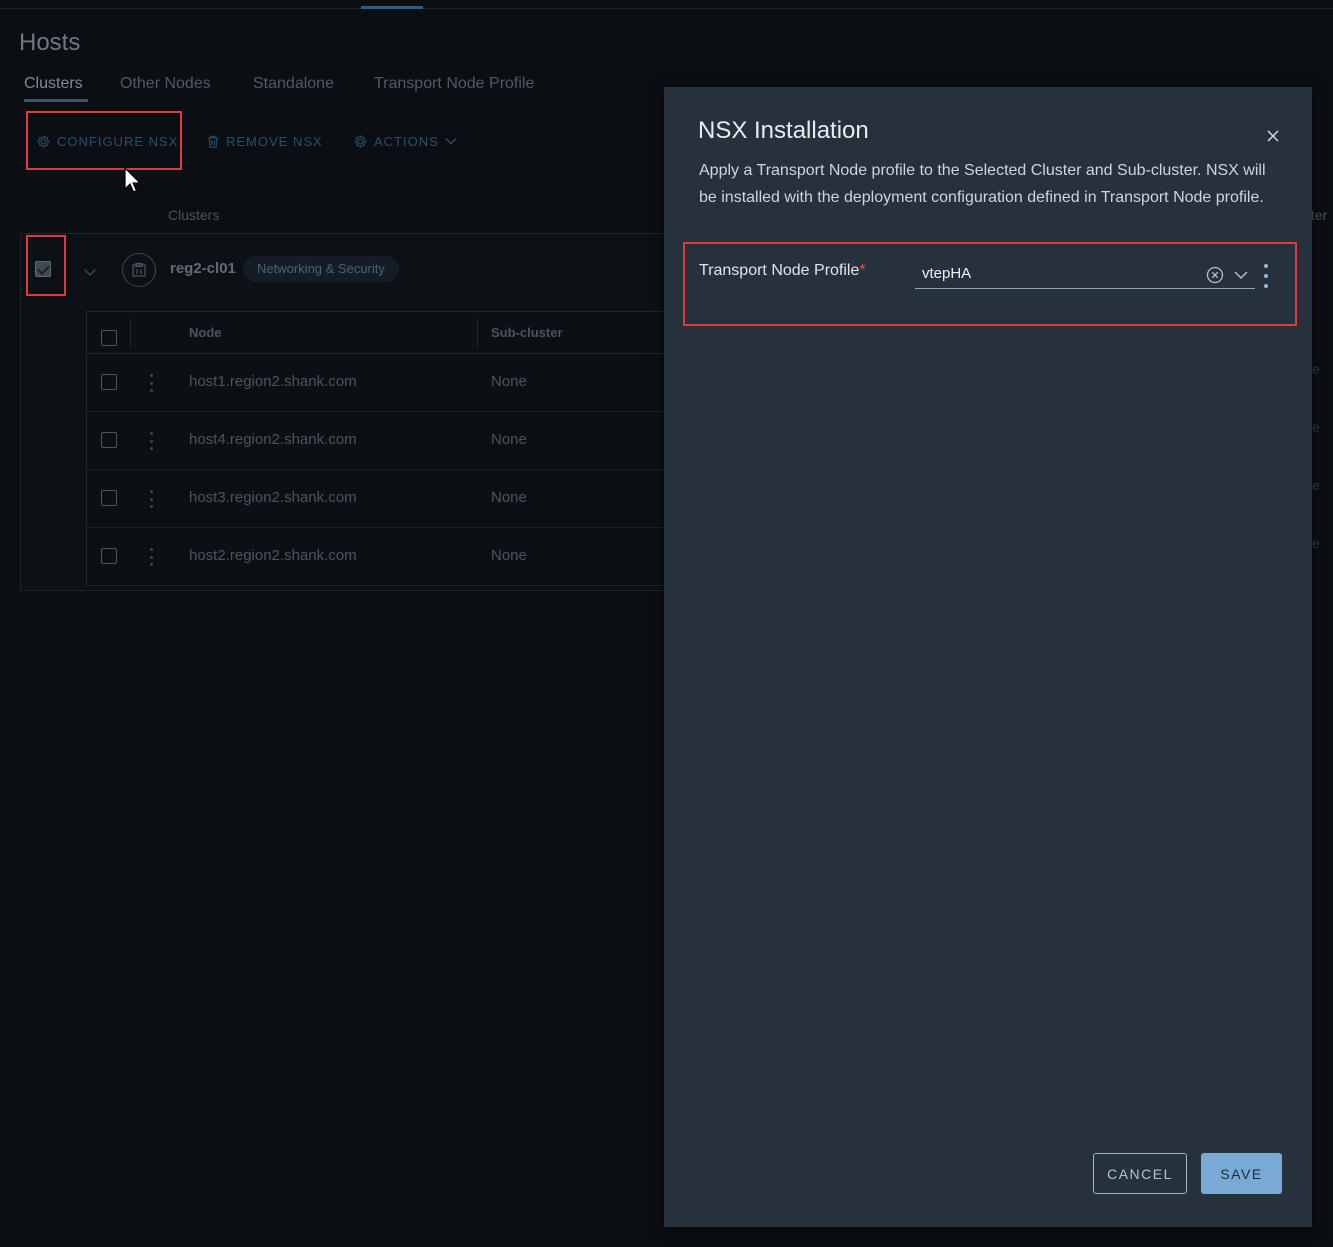 The image size is (1333, 1247). I want to click on table-row: host3.region2.shank.com None, so click(384, 499).